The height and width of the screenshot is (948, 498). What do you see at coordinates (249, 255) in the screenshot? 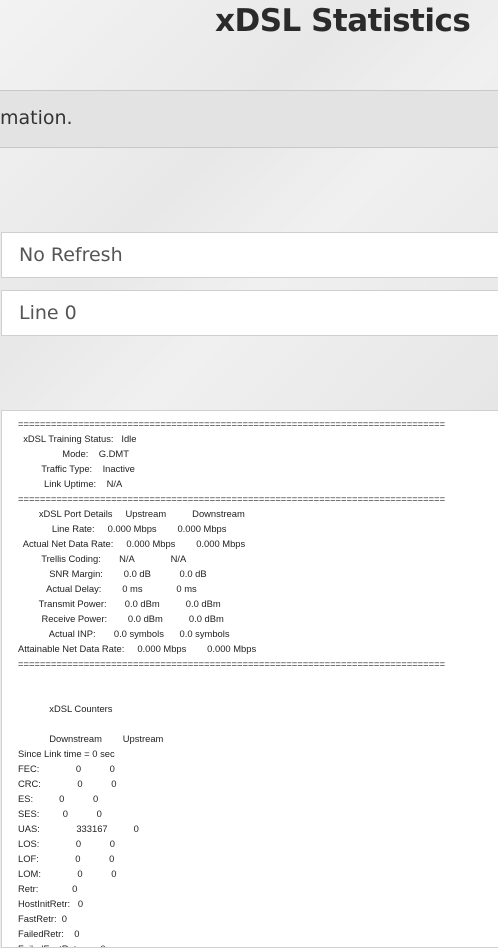
I see `refresh-interval-select: No Refresh` at bounding box center [249, 255].